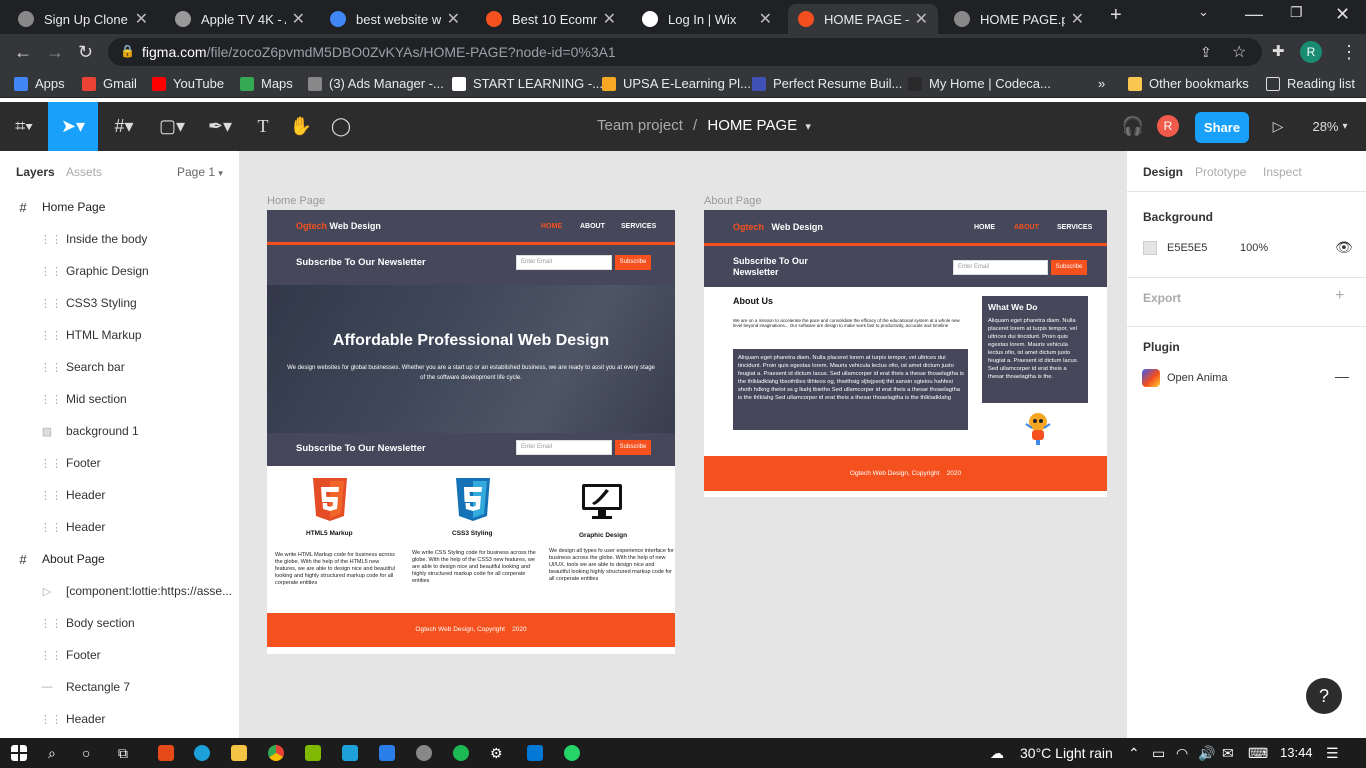  Describe the element at coordinates (1069, 267) in the screenshot. I see `about-subscribe-button: Subscribe` at that location.